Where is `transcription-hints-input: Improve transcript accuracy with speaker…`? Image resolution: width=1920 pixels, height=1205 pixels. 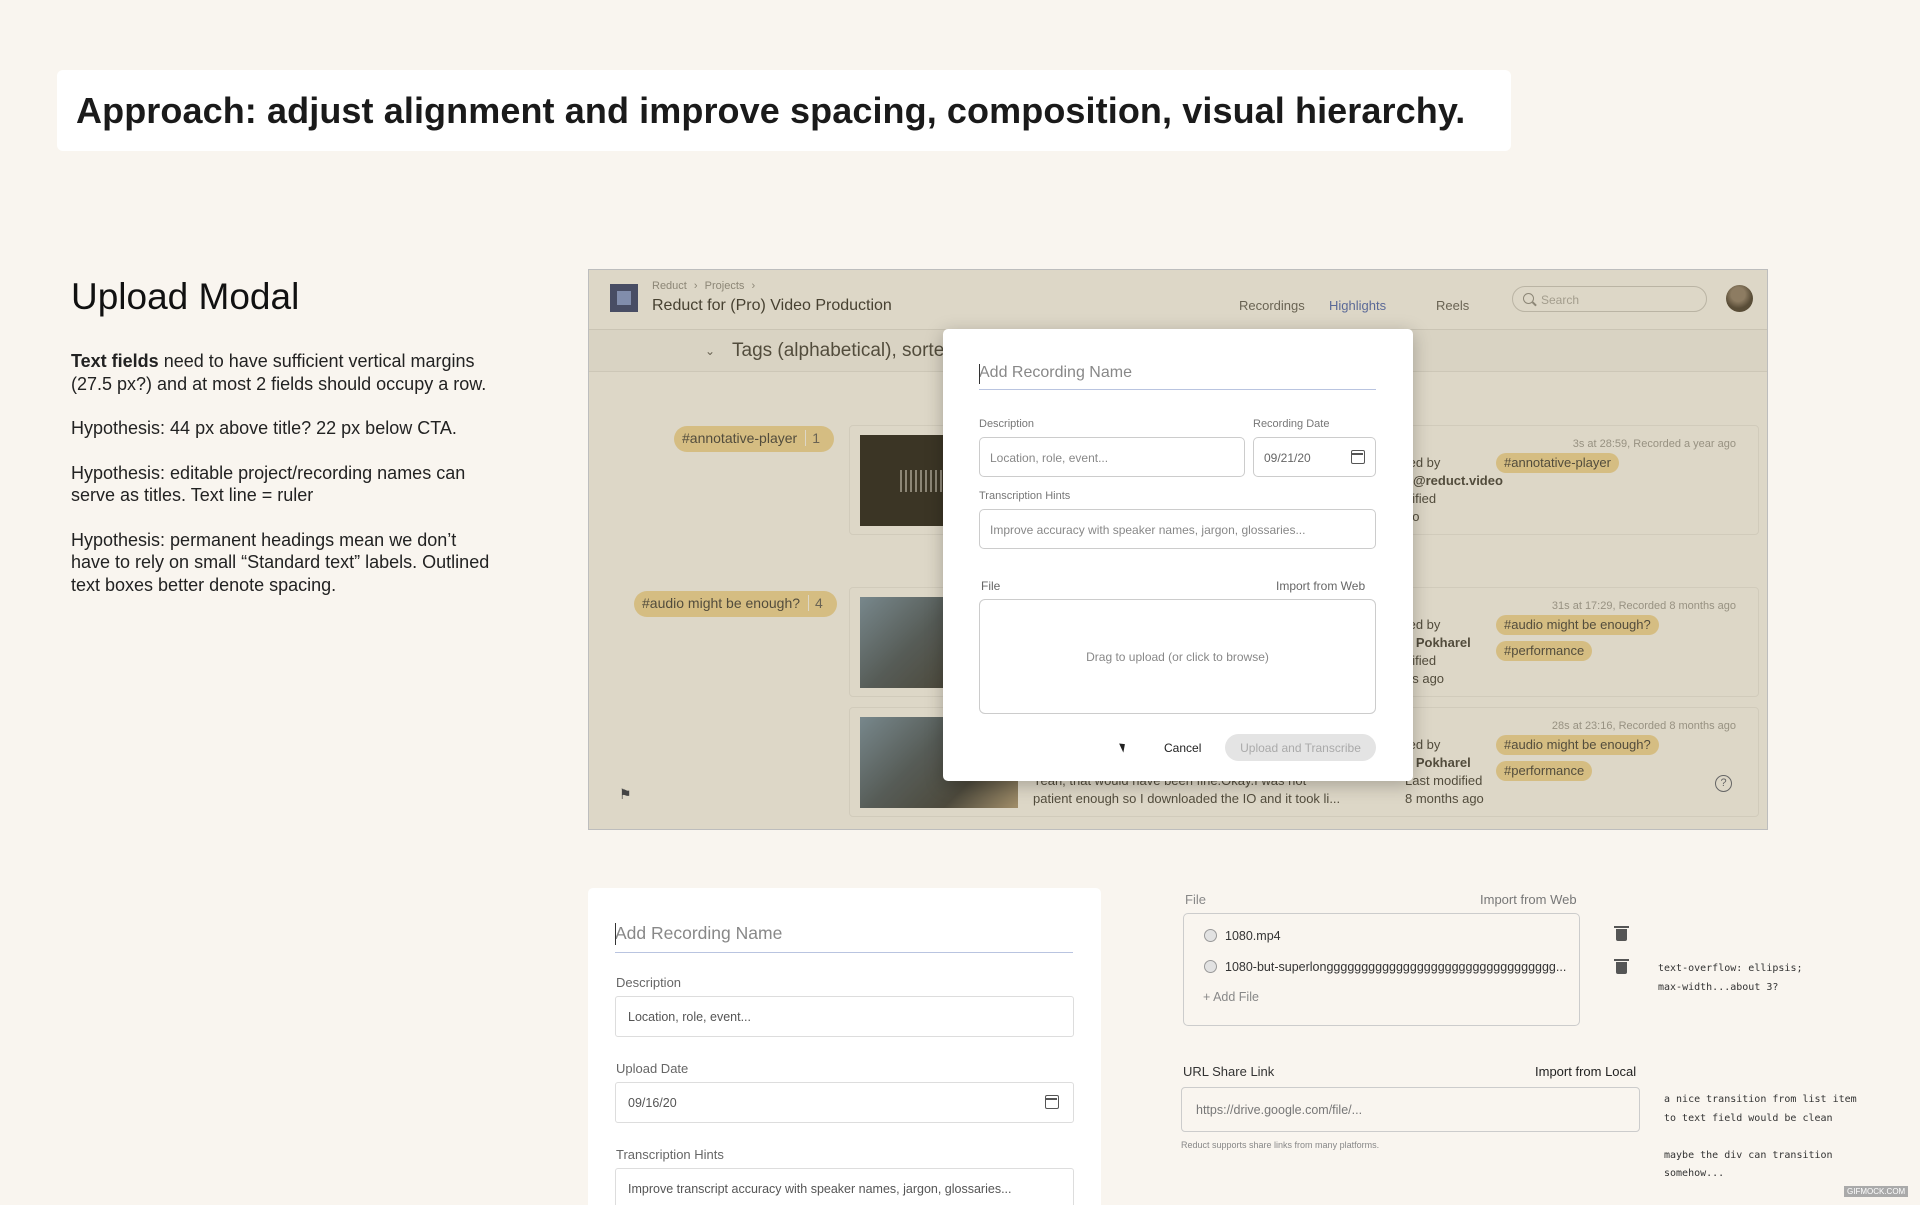
transcription-hints-input: Improve transcript accuracy with speaker… is located at coordinates (844, 1186).